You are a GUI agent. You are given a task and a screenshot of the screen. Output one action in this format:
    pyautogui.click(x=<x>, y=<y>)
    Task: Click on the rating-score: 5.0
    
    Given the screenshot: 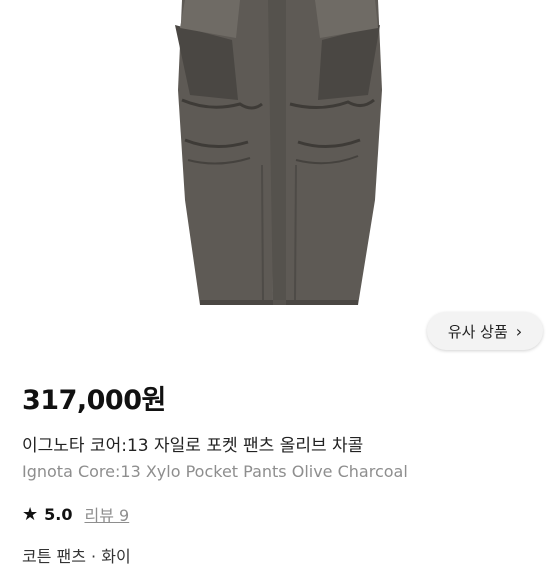 What is the action you would take?
    pyautogui.click(x=58, y=514)
    